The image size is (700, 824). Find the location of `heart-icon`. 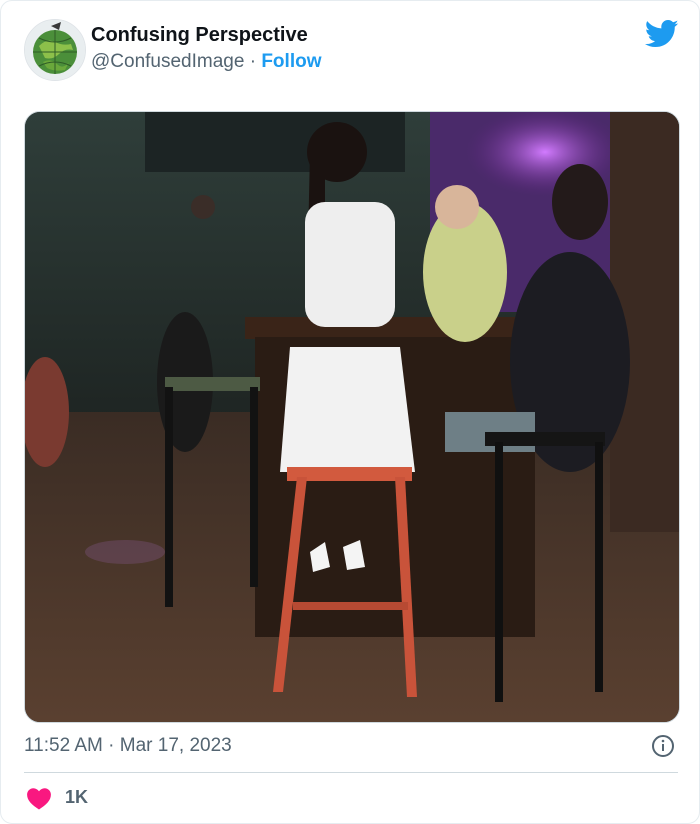

heart-icon is located at coordinates (39, 798).